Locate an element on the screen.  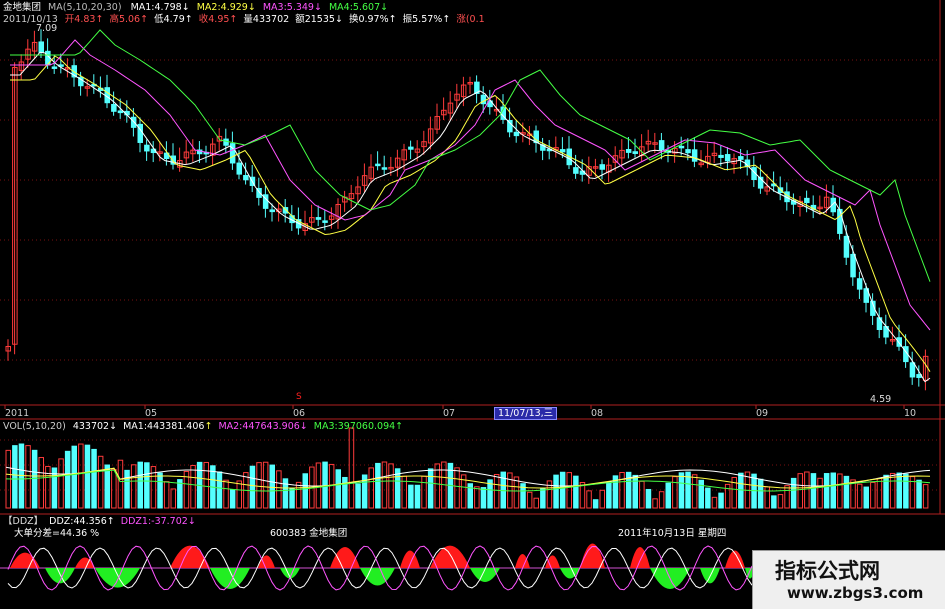
ddz-date: 2011年10月13日 星期四 is located at coordinates (672, 533).